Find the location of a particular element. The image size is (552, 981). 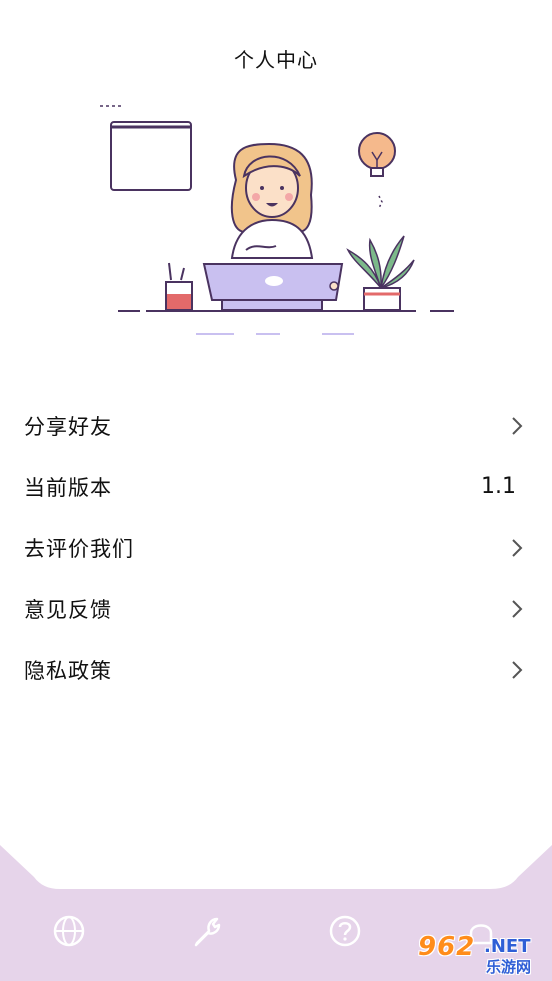

menu-item-label: 去评价我们 is located at coordinates (79, 548).